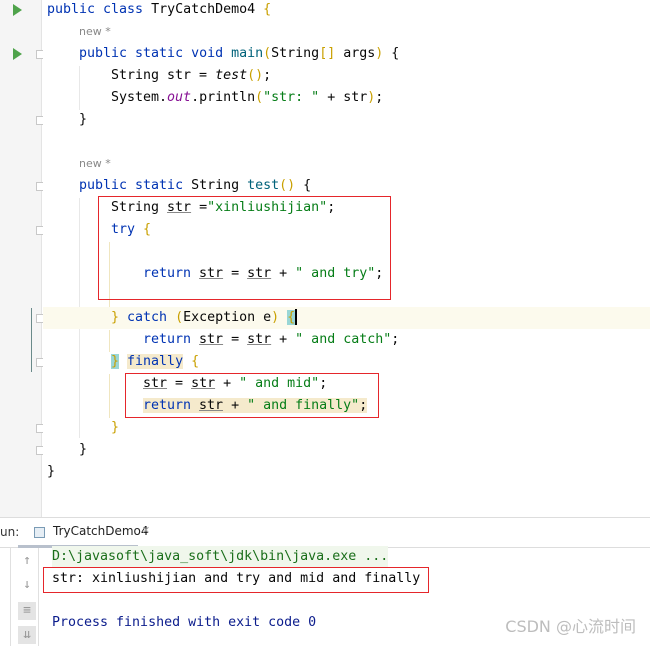  What do you see at coordinates (346, 318) in the screenshot?
I see `code-line: } catch (Exception e) {` at bounding box center [346, 318].